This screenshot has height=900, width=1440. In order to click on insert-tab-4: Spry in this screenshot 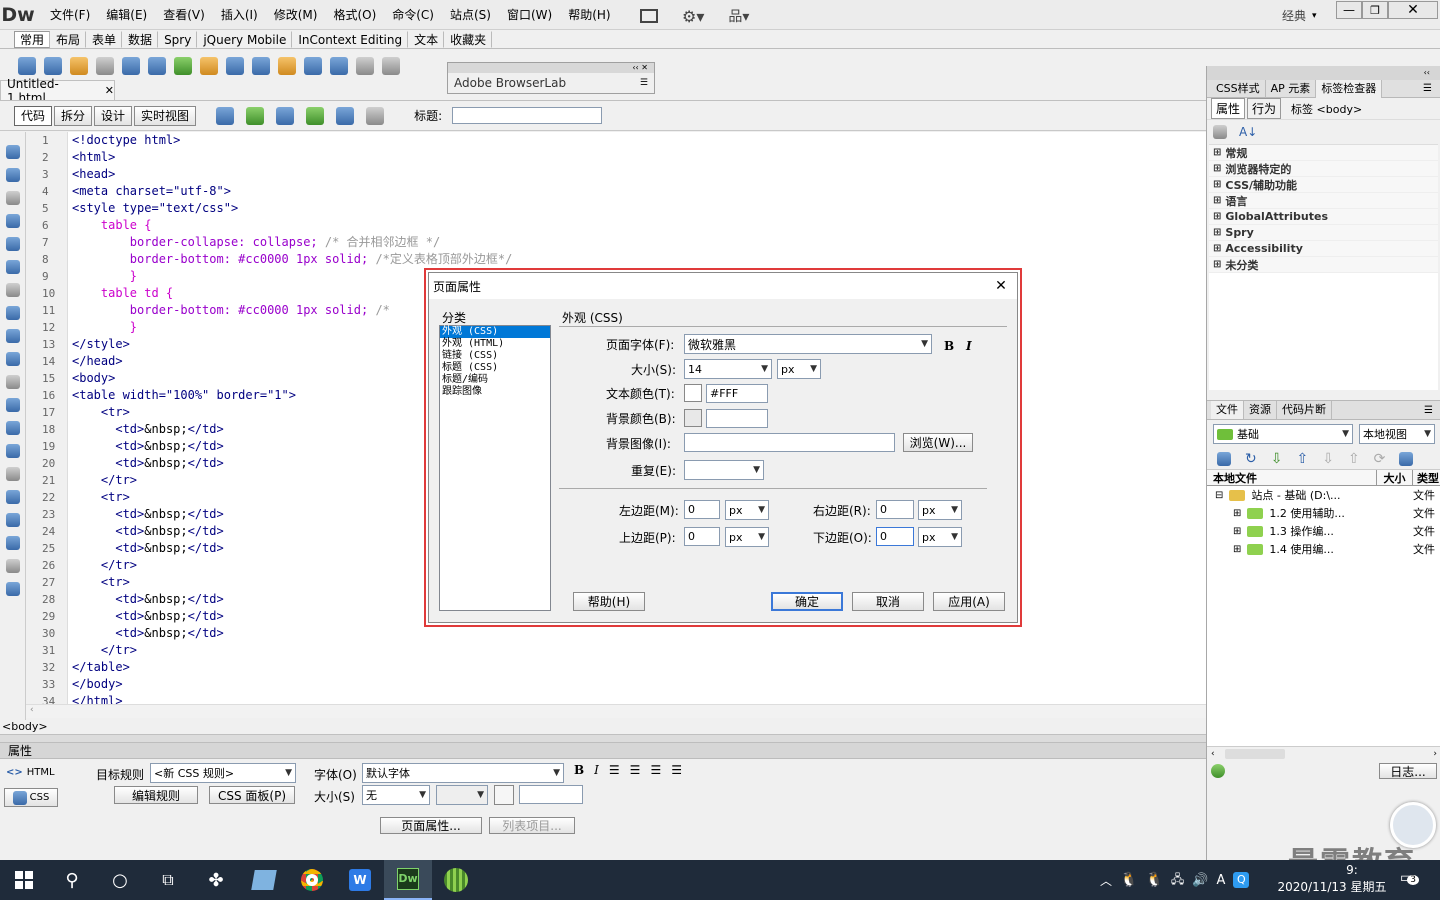, I will do `click(178, 39)`.